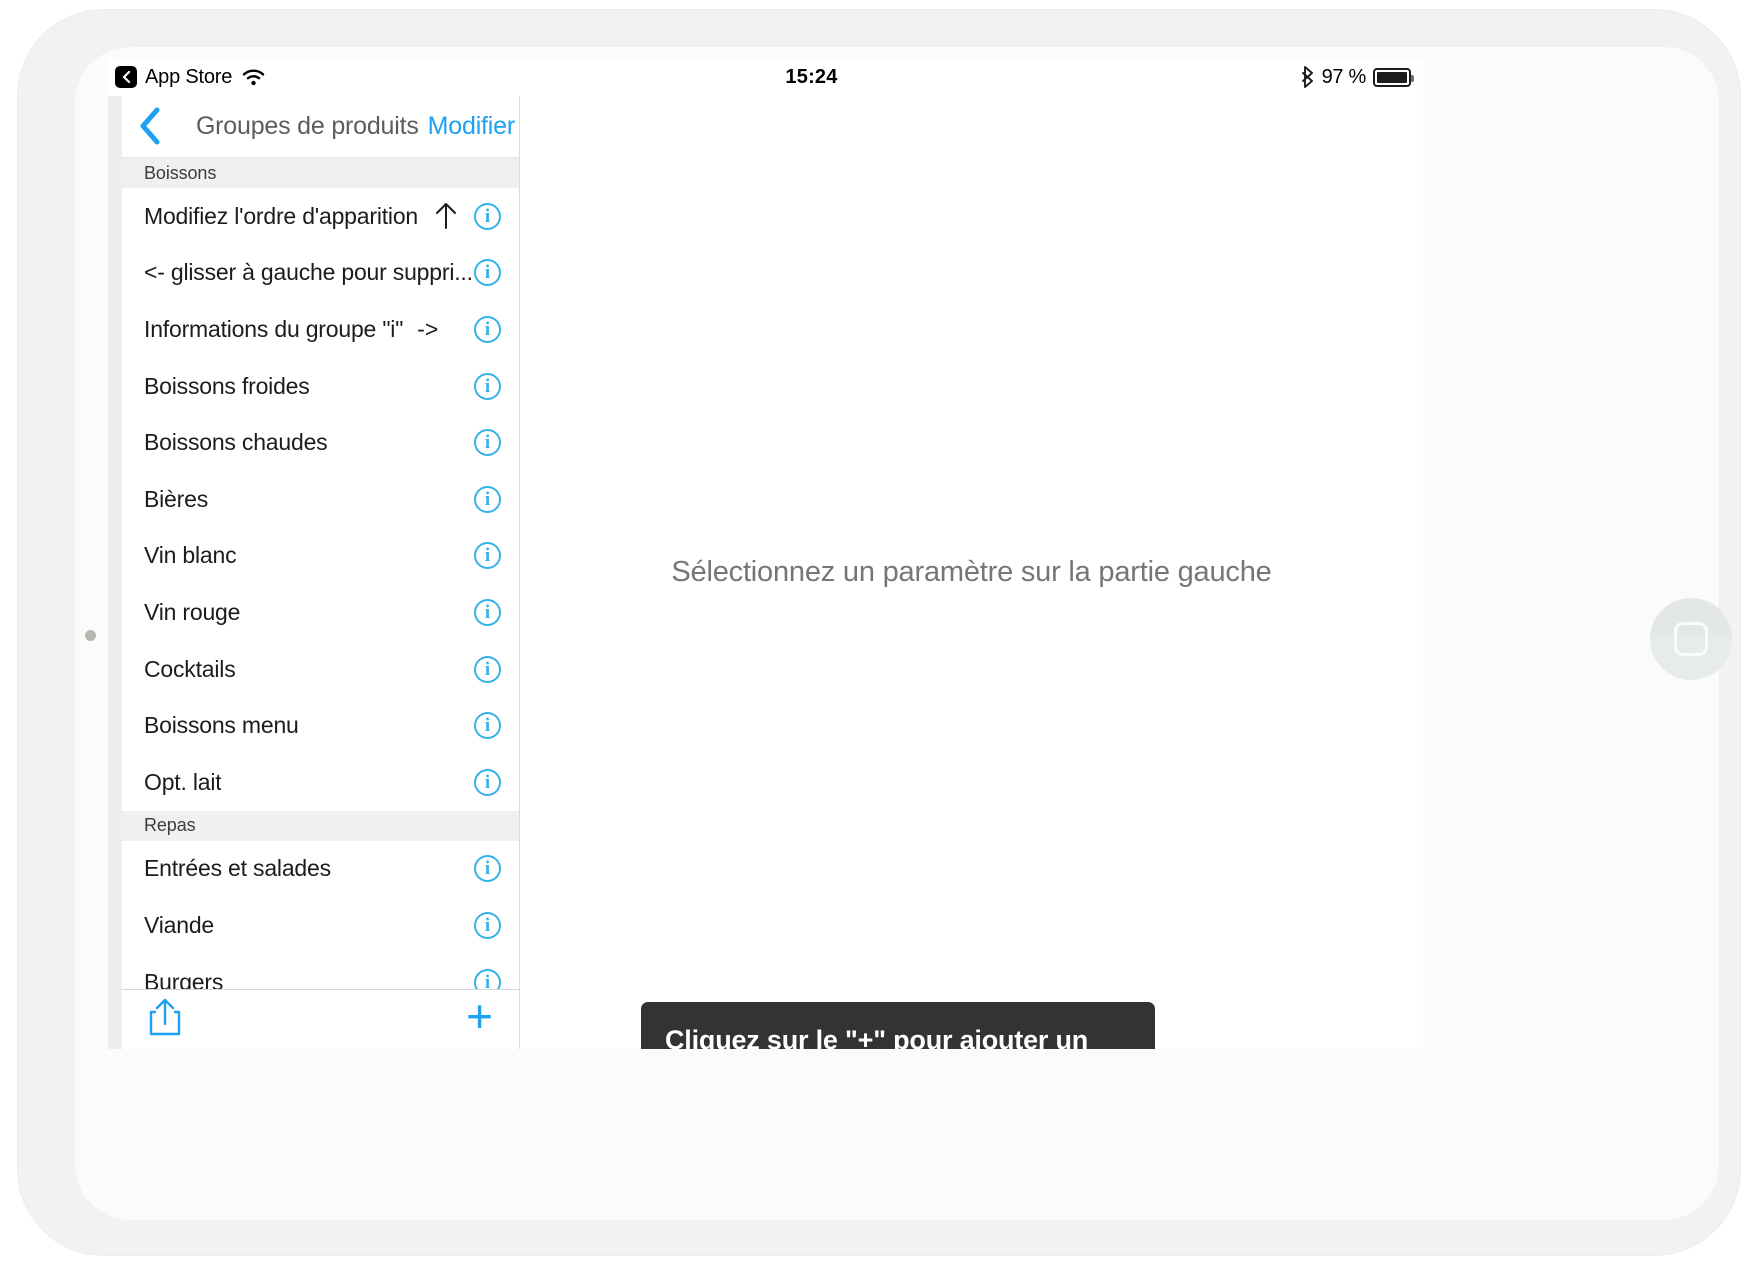  I want to click on list-item: <- glisser à gauche pour suppri... i, so click(320, 273).